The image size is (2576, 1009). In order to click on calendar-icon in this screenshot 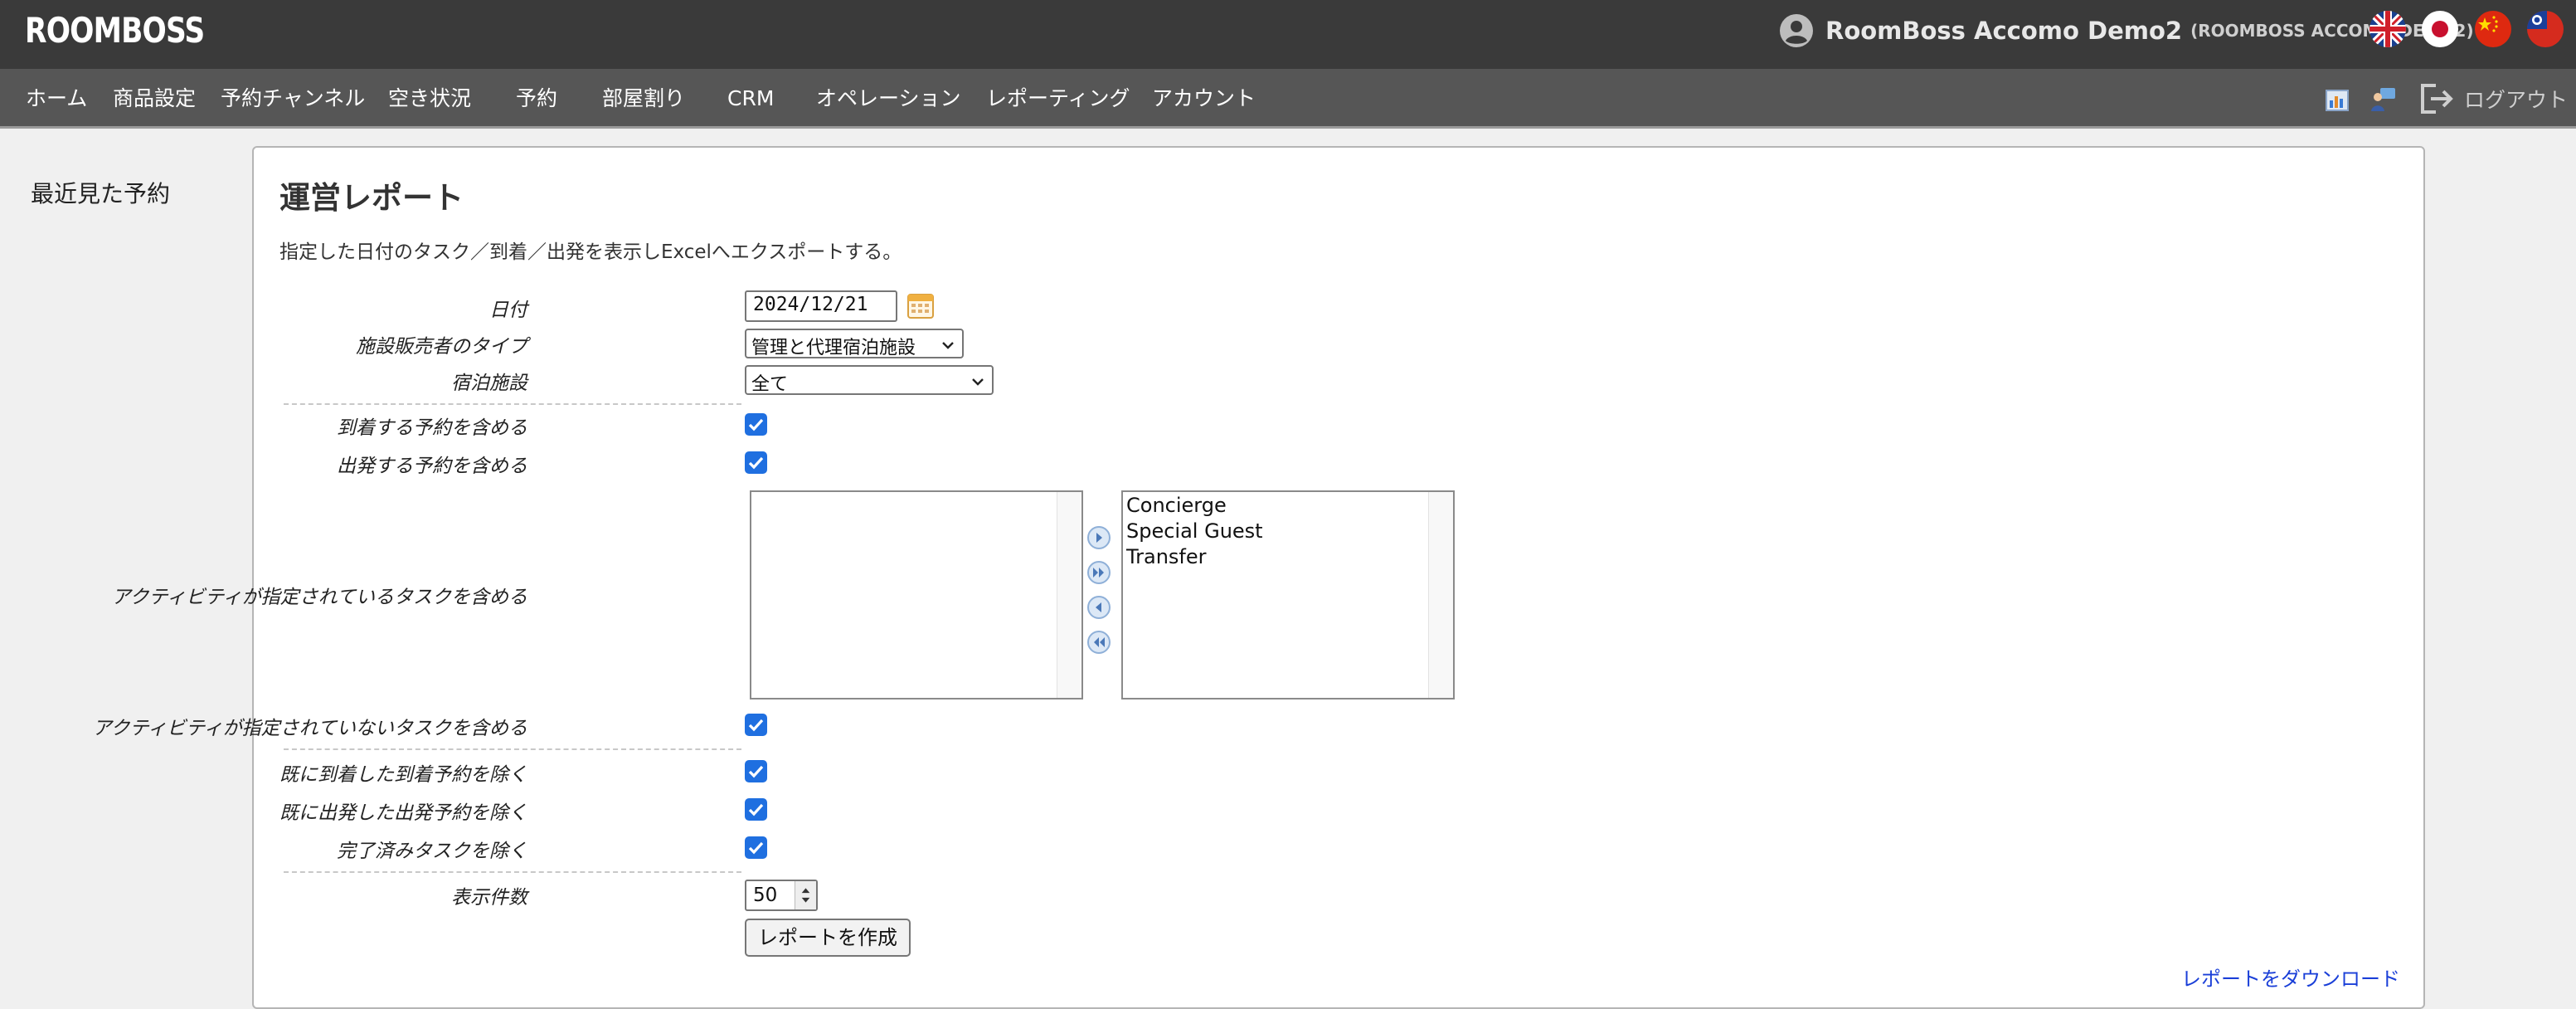, I will do `click(921, 305)`.